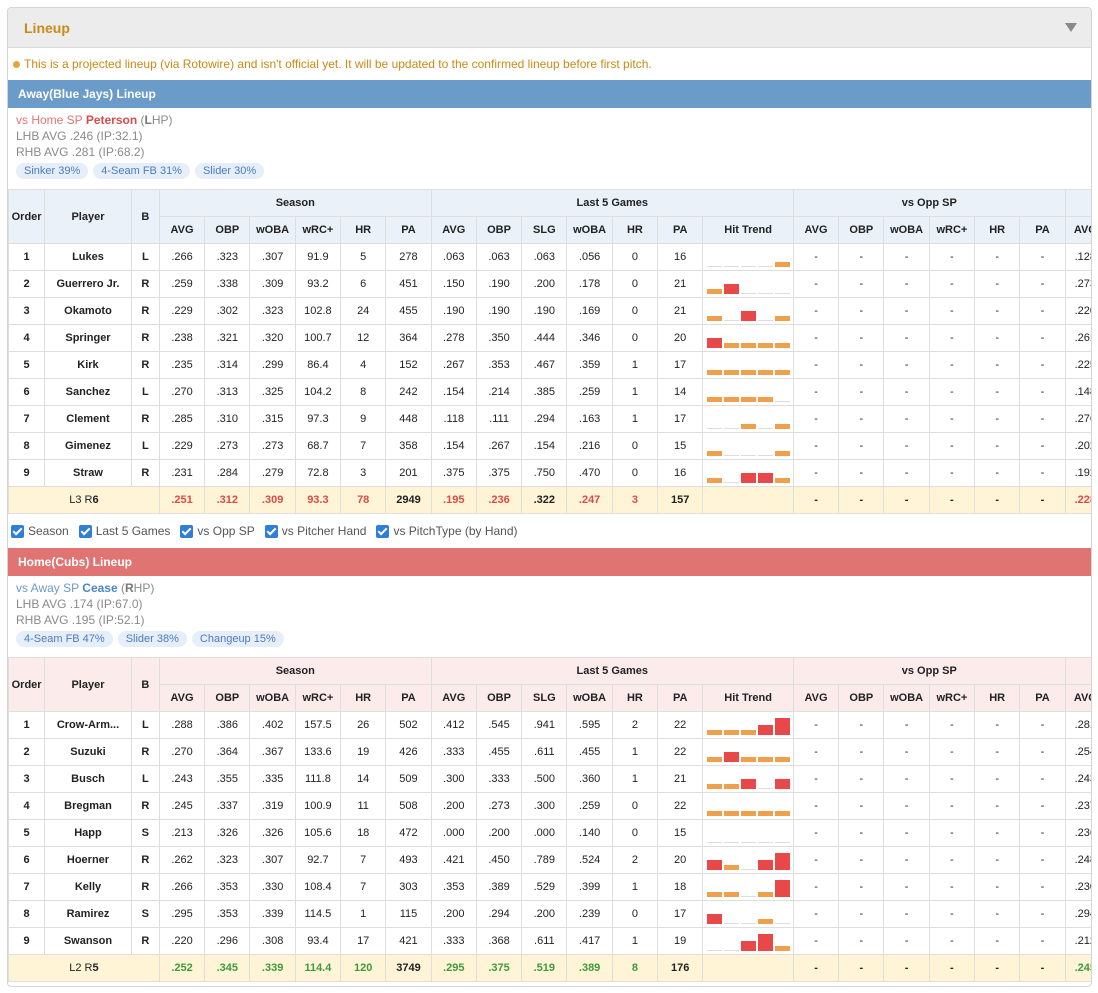  Describe the element at coordinates (237, 639) in the screenshot. I see `pitch-type-pill: Changeup 15%` at that location.